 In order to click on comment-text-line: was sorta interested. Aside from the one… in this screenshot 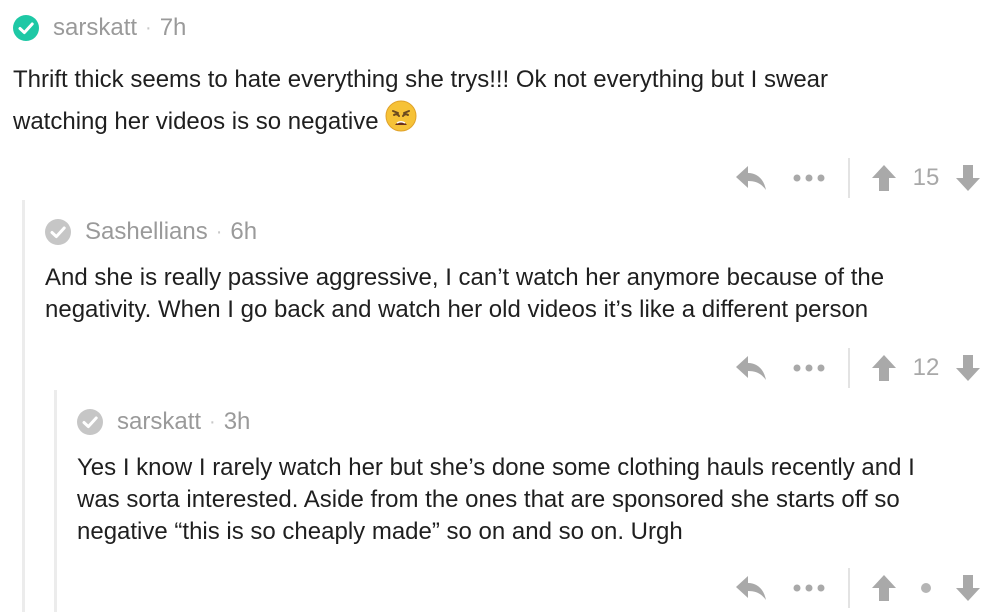, I will do `click(488, 499)`.